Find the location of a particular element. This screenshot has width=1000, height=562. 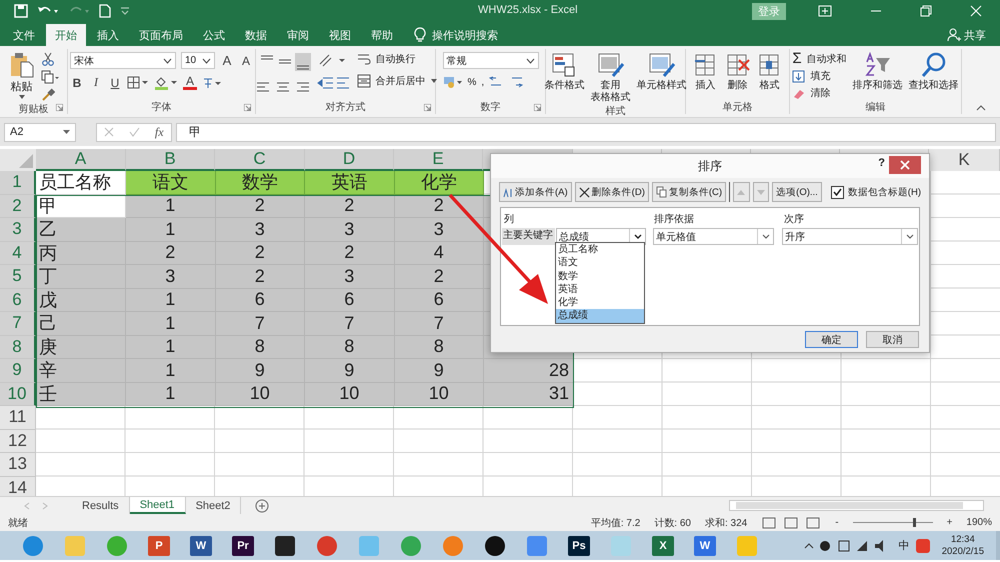

increase-font-button: A is located at coordinates (227, 60).